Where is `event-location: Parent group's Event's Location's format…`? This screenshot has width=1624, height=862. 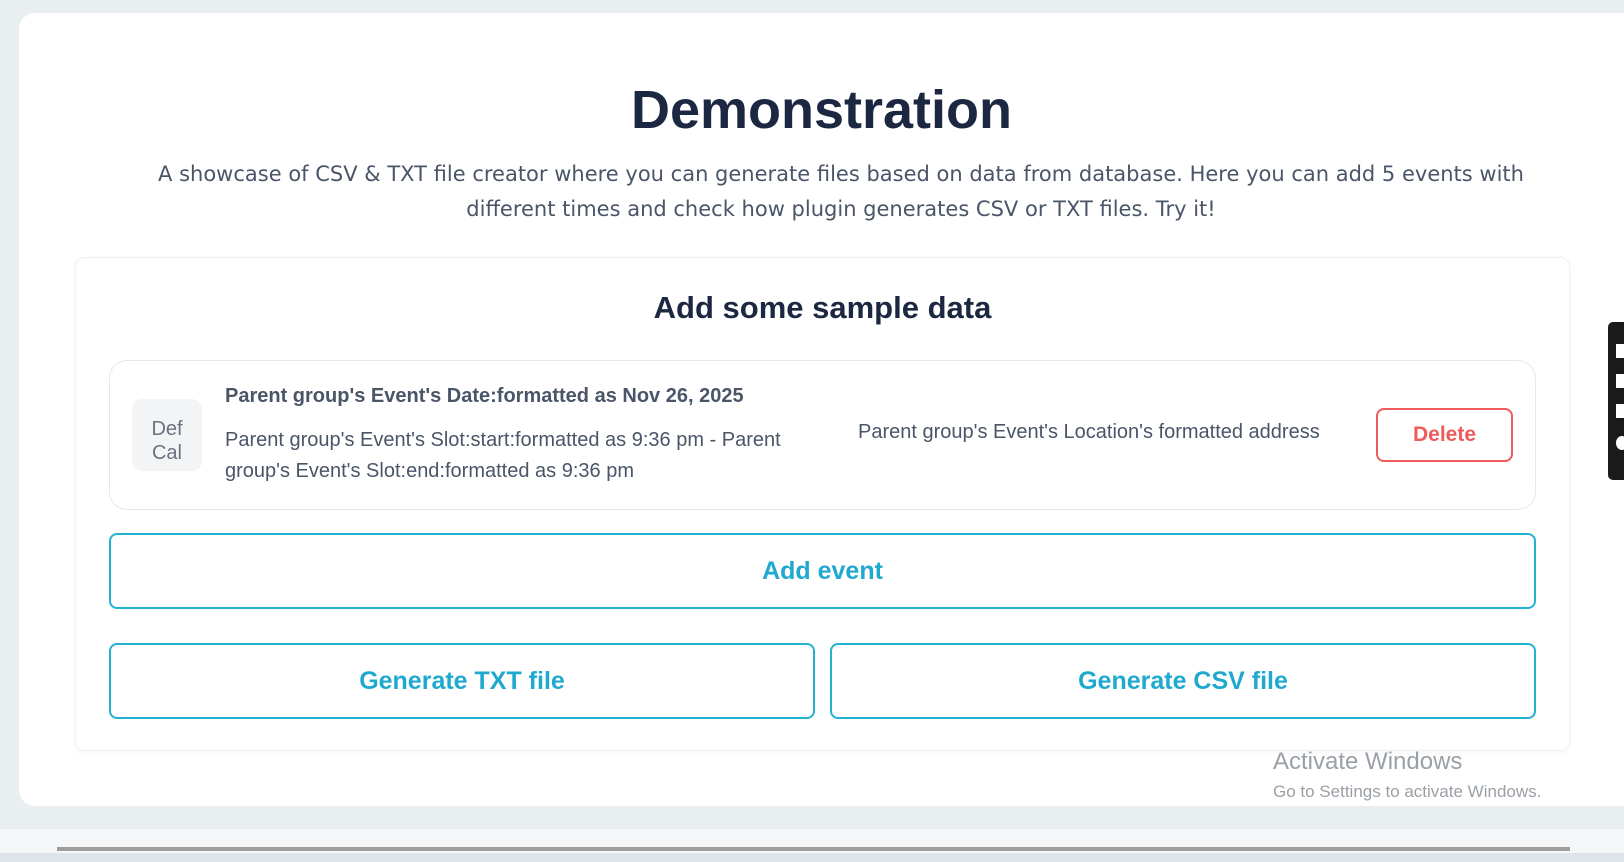
event-location: Parent group's Event's Location's format… is located at coordinates (1089, 432).